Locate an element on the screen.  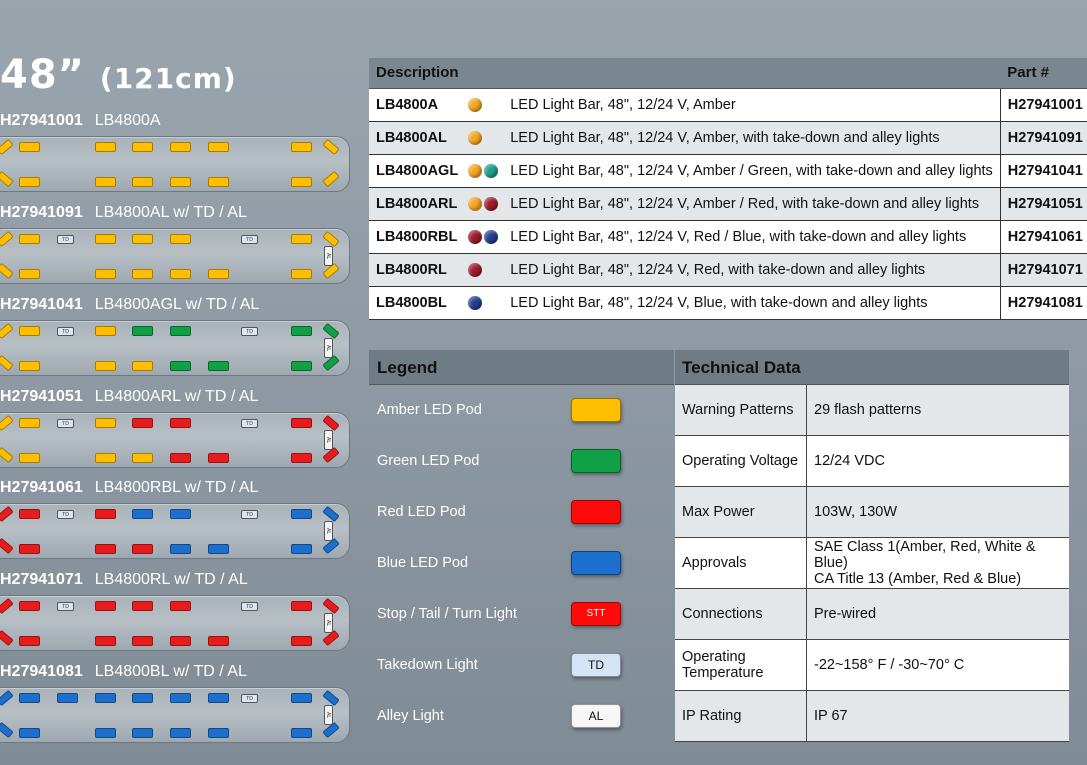
description-header: Description is located at coordinates (685, 73).